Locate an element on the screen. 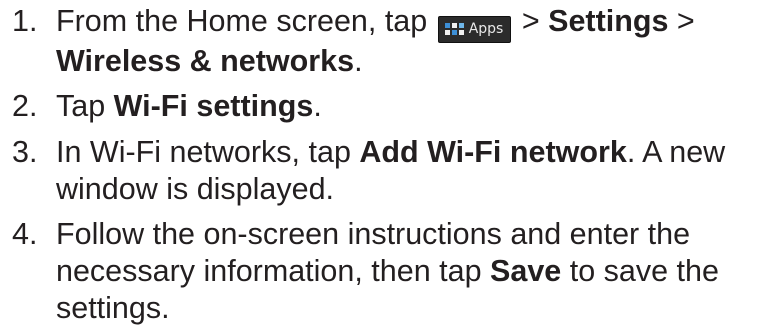  step-text: From the Home screen, tap is located at coordinates (246, 21).